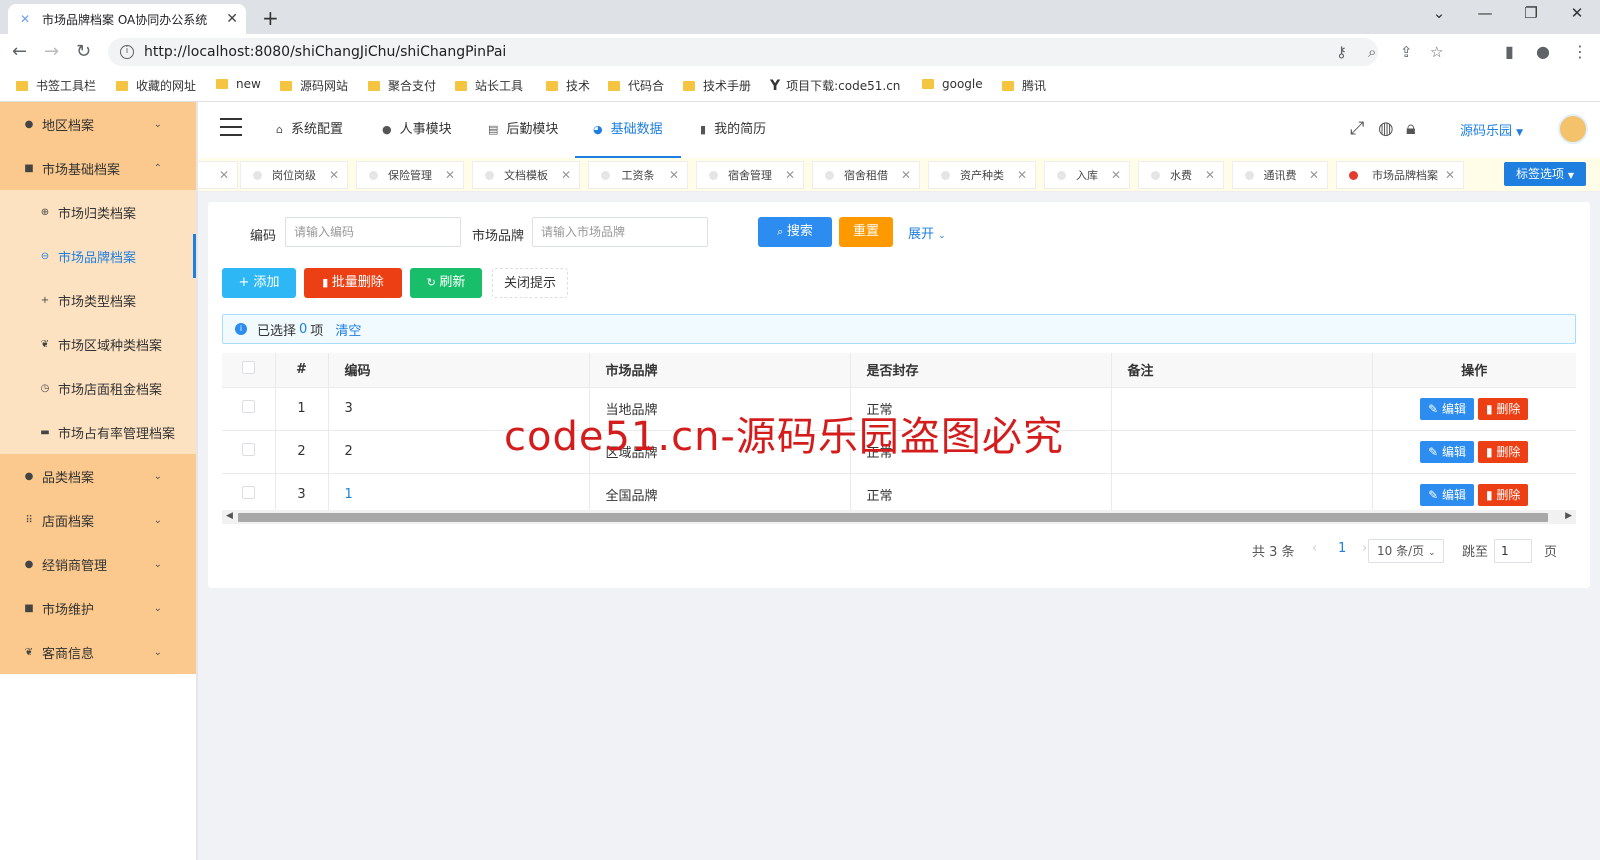  Describe the element at coordinates (795, 232) in the screenshot. I see `search-button: ⌕ 搜索` at that location.